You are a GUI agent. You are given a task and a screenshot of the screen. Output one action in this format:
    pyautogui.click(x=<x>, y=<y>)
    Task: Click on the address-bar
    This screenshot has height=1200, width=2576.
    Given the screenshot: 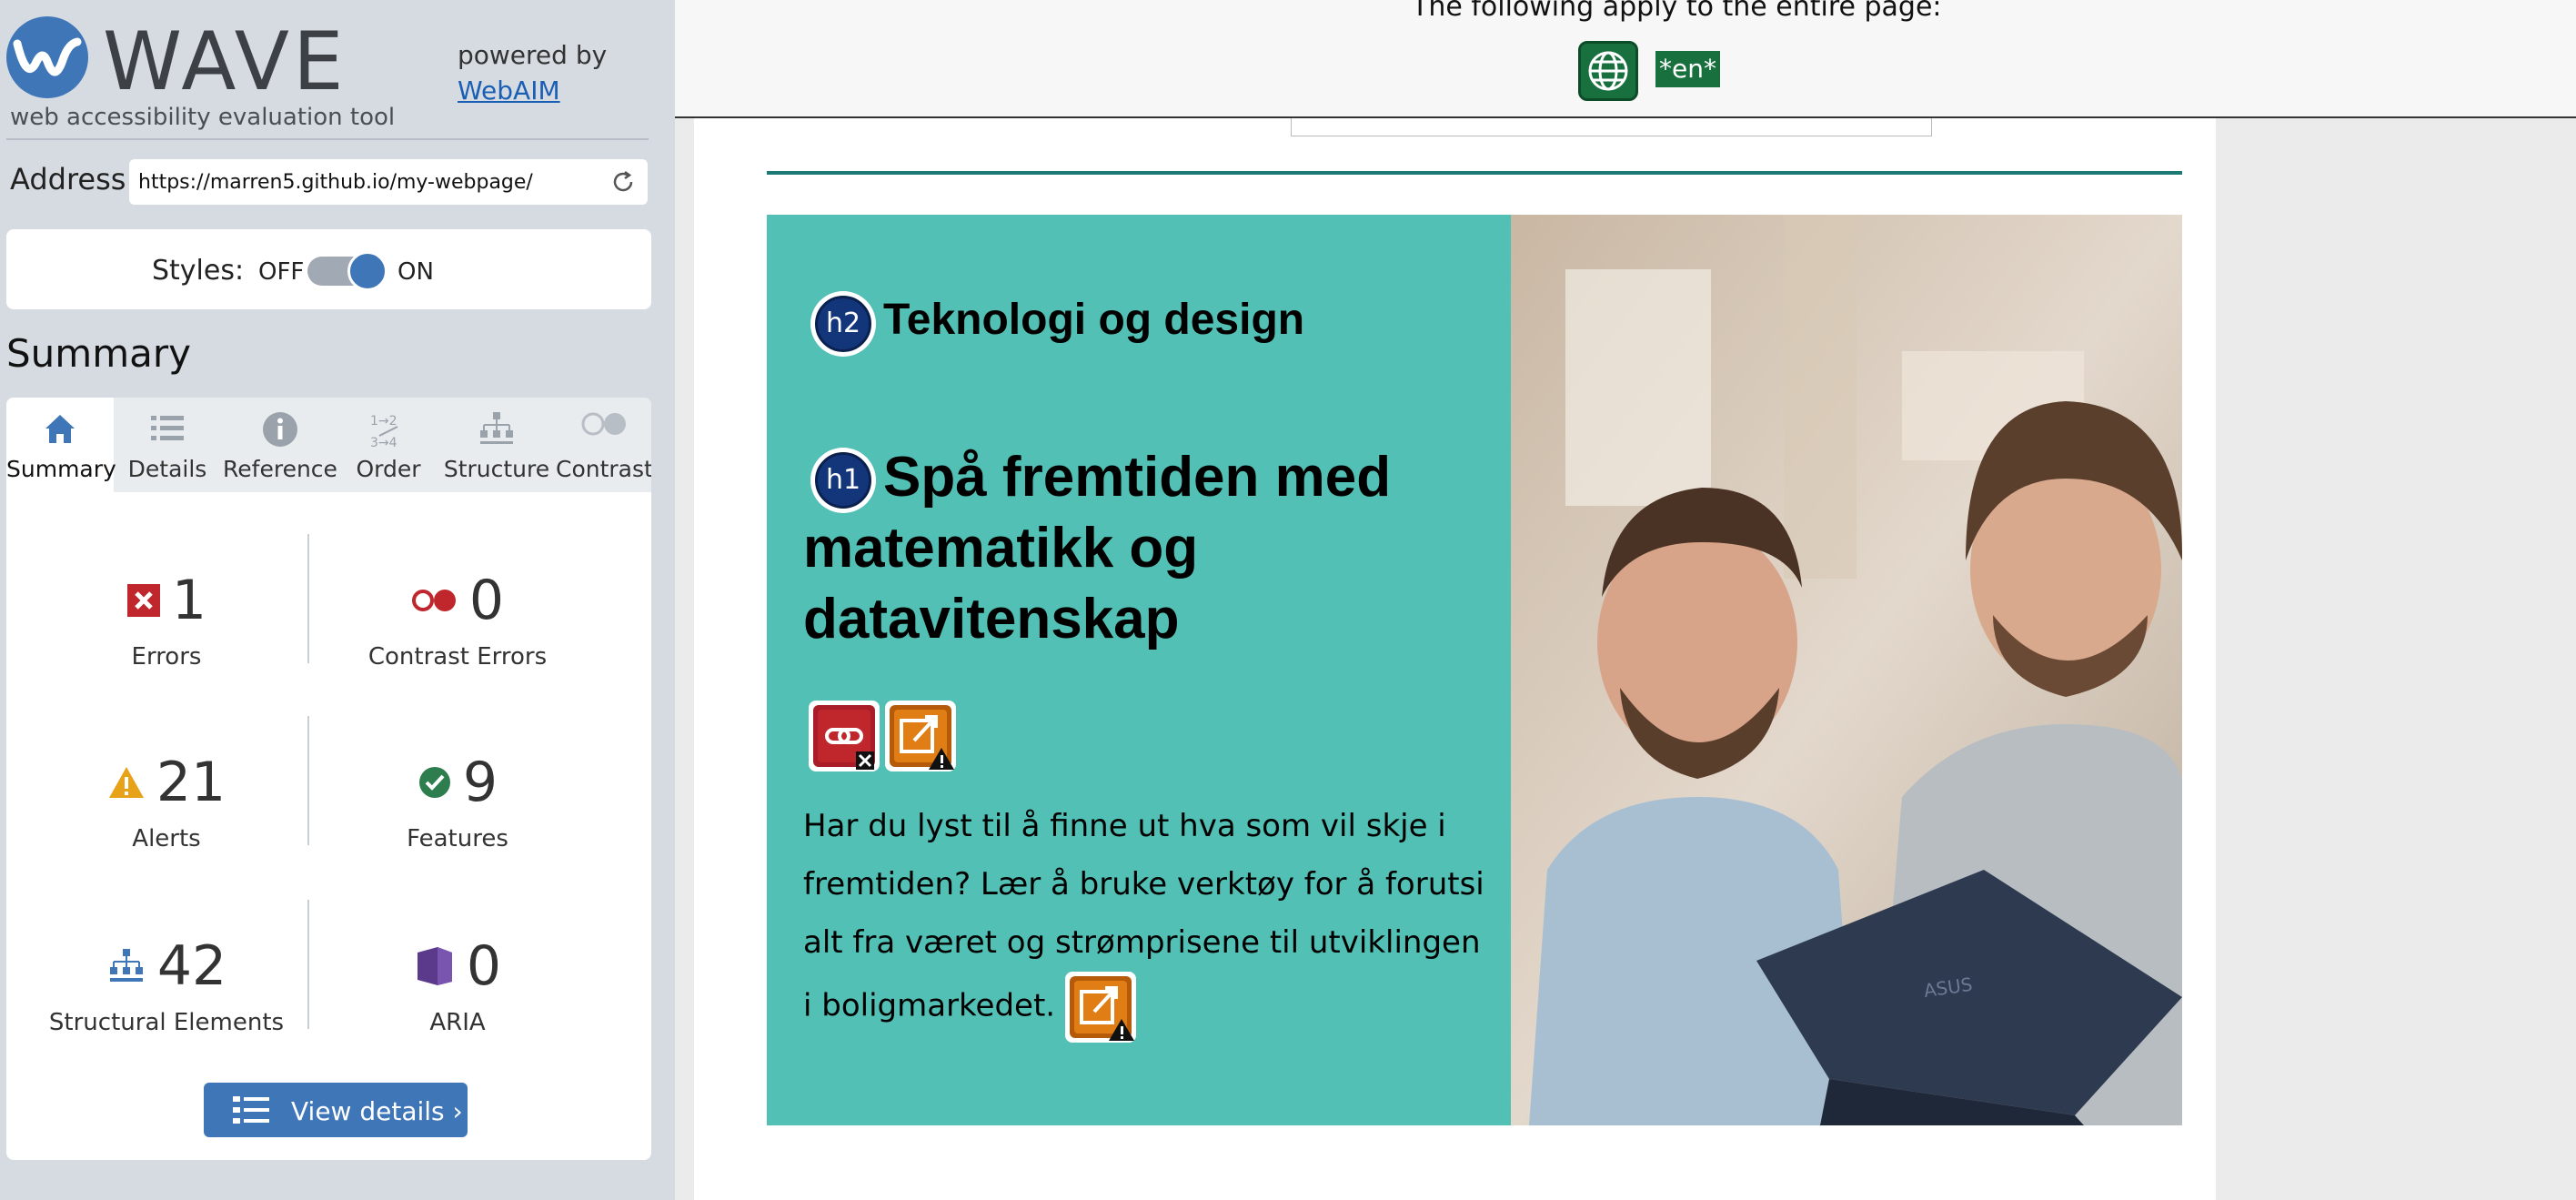 What is the action you would take?
    pyautogui.click(x=388, y=182)
    